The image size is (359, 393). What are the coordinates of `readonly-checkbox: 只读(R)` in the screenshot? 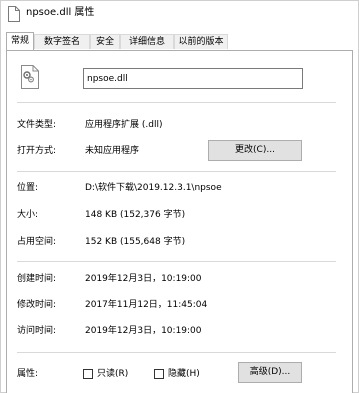 It's located at (105, 374).